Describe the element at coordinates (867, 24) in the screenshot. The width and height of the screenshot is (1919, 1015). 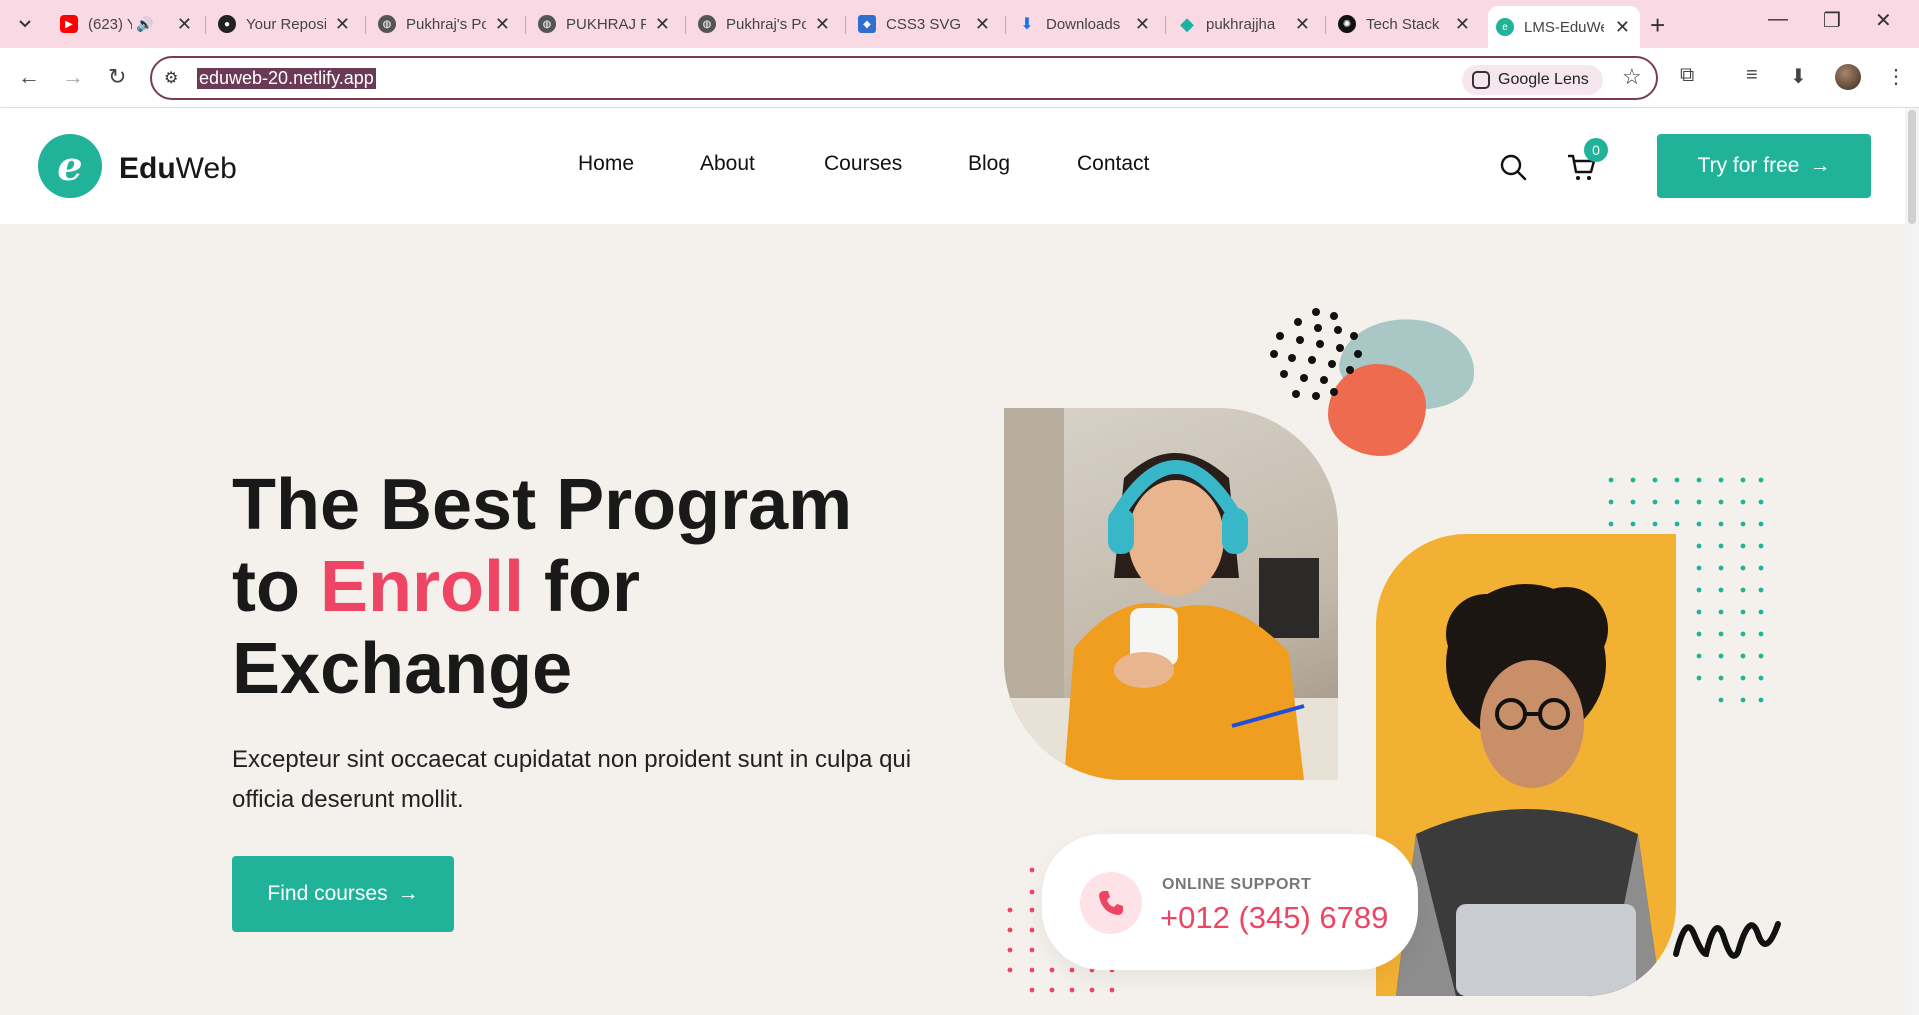
I see `svg-icons-icon: ◆` at that location.